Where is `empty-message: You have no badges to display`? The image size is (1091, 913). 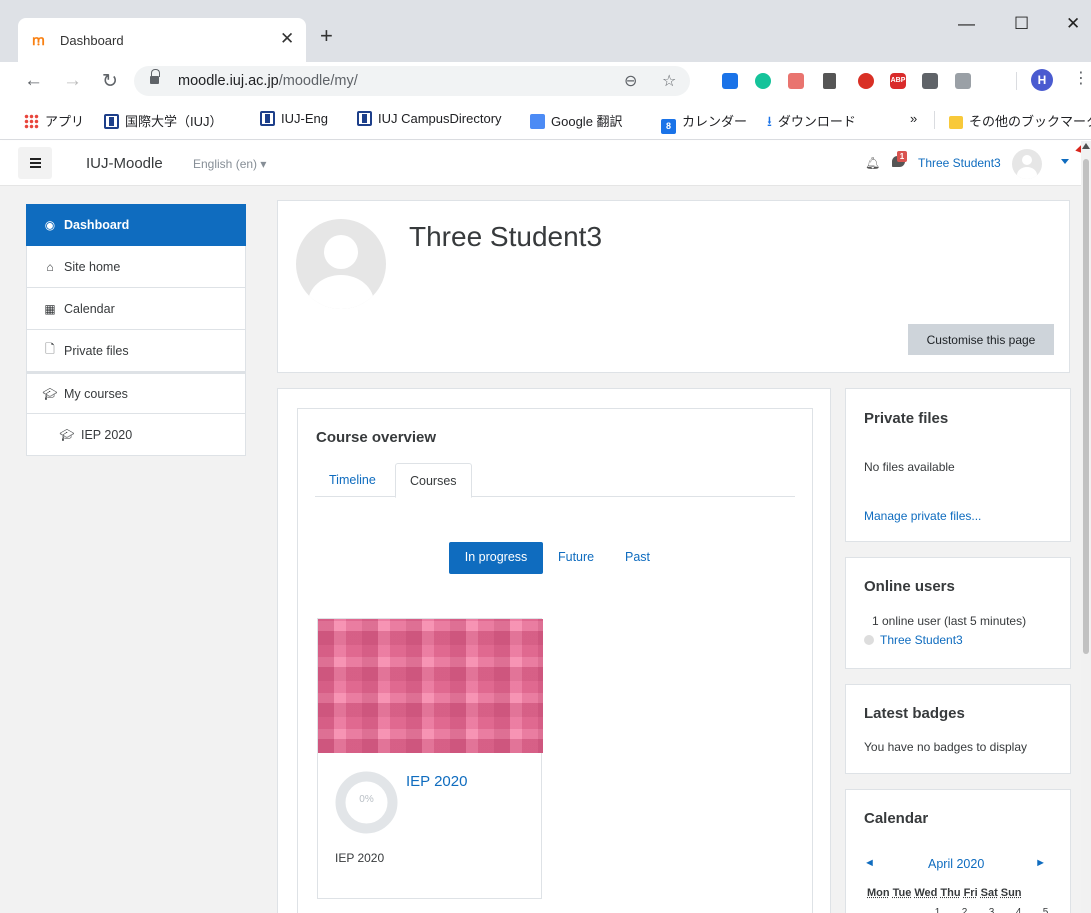
empty-message: You have no badges to display is located at coordinates (946, 747).